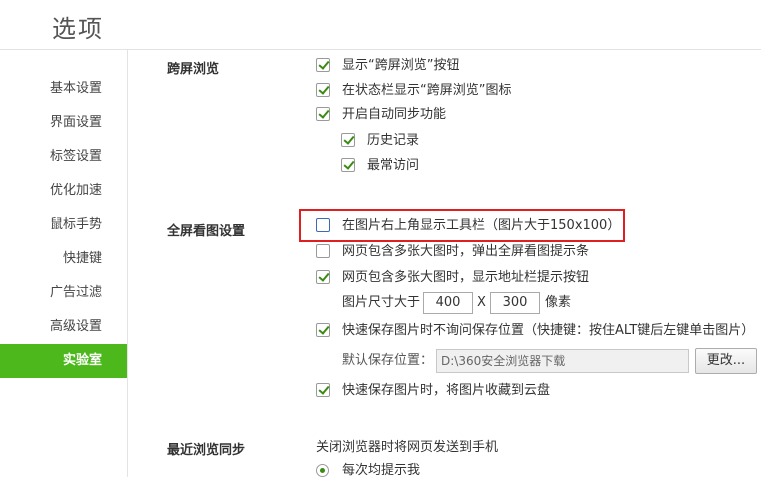 This screenshot has width=761, height=477. What do you see at coordinates (63, 225) in the screenshot?
I see `sidebar-item-mouse-gesture: 鼠标手势` at bounding box center [63, 225].